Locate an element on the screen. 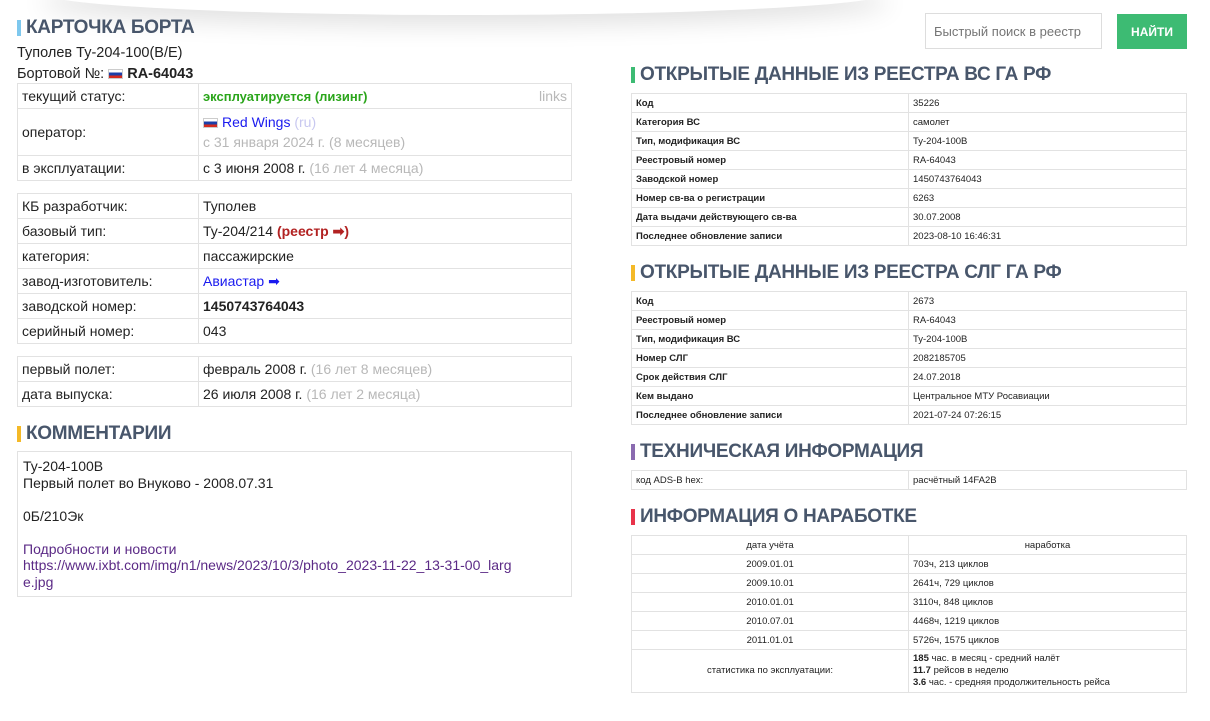 This screenshot has width=1210, height=721. row-value: самолет is located at coordinates (1047, 122).